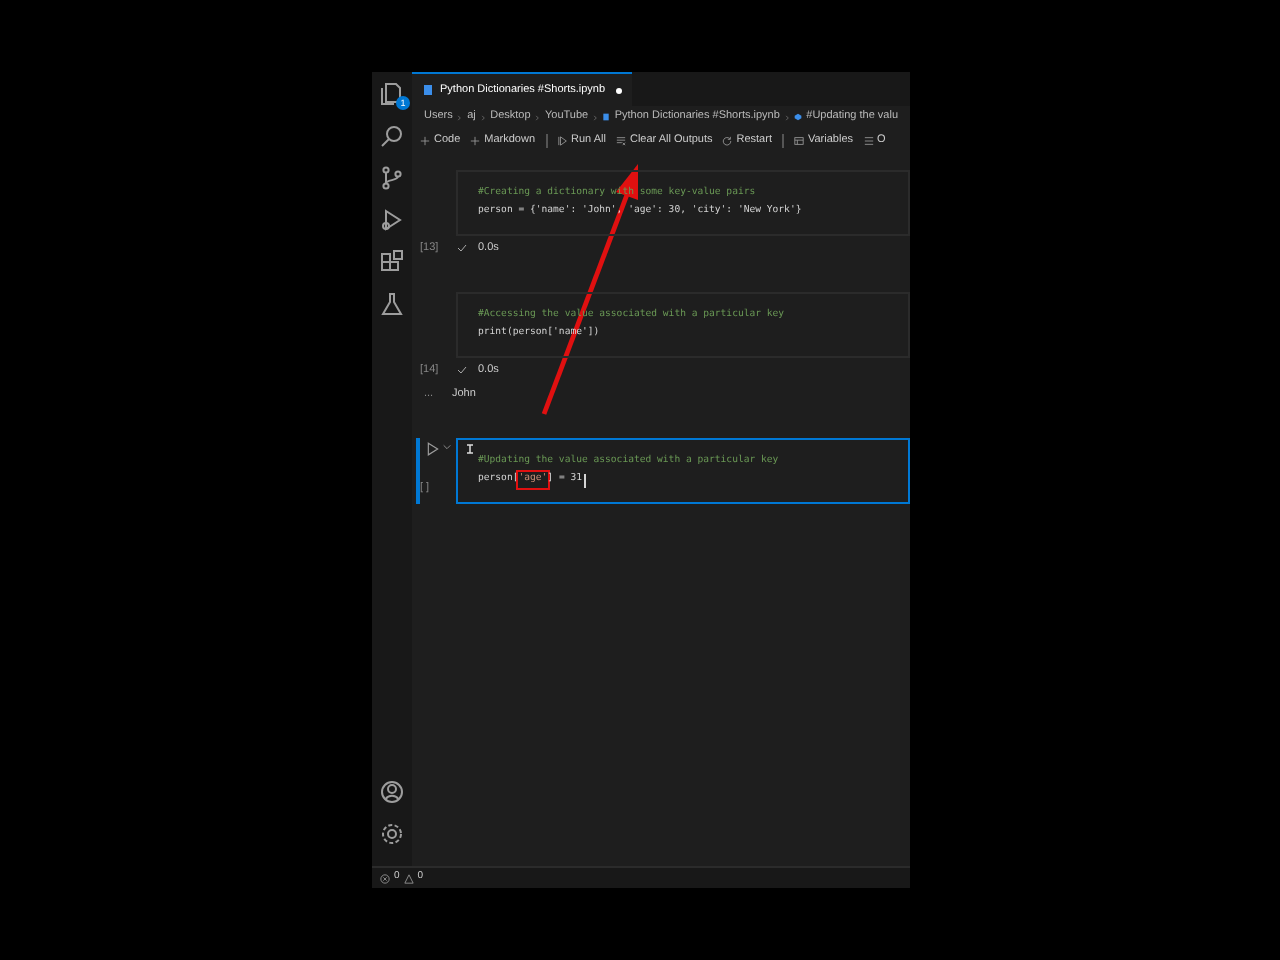 The image size is (1280, 960). I want to click on clear-outputs-icon, so click(620, 140).